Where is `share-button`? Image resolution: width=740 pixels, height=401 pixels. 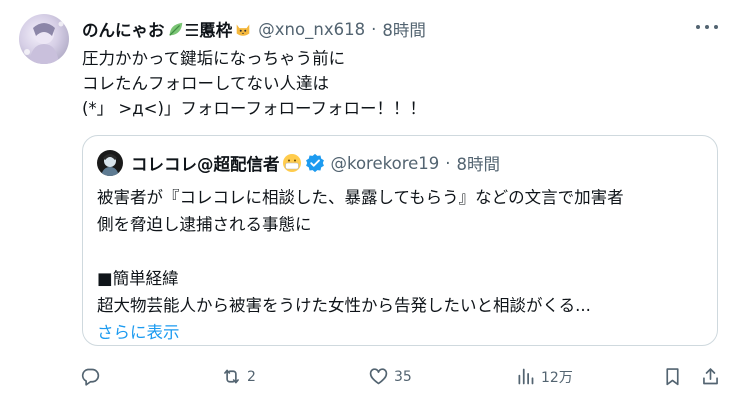 share-button is located at coordinates (710, 376).